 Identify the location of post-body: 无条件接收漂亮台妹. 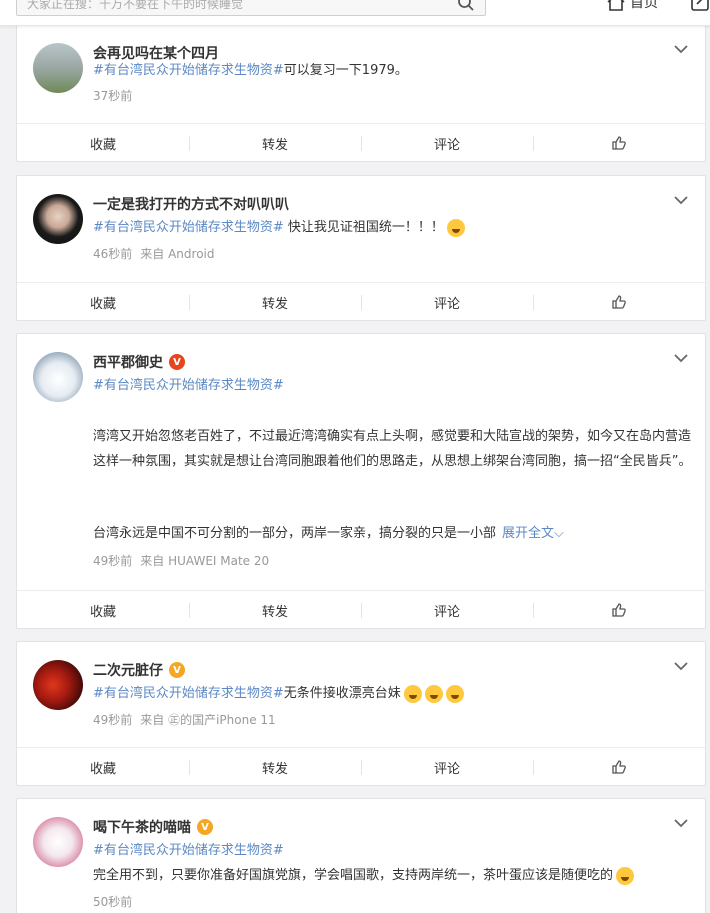
(342, 693).